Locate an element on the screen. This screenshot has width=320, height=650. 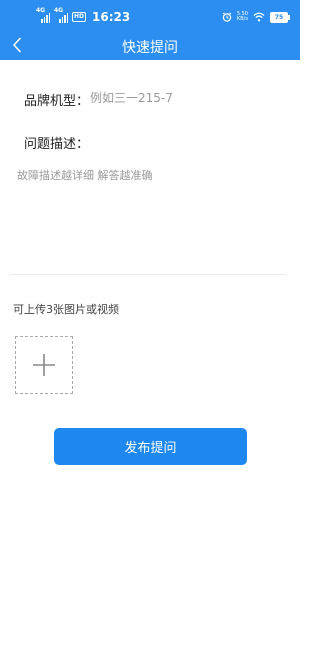
upload-media-button is located at coordinates (44, 365).